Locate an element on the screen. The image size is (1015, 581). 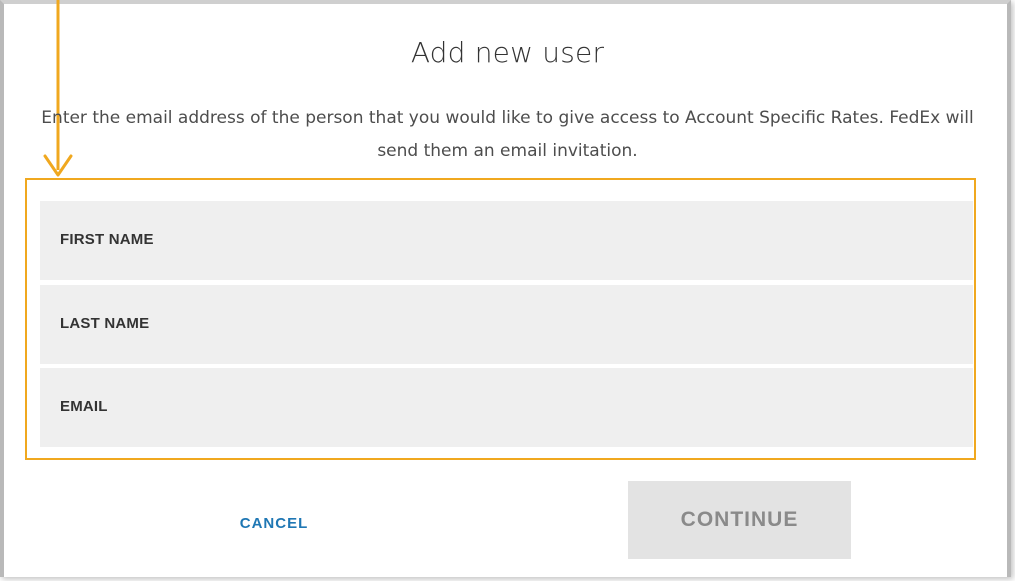
cancel-button: CANCEL is located at coordinates (274, 523).